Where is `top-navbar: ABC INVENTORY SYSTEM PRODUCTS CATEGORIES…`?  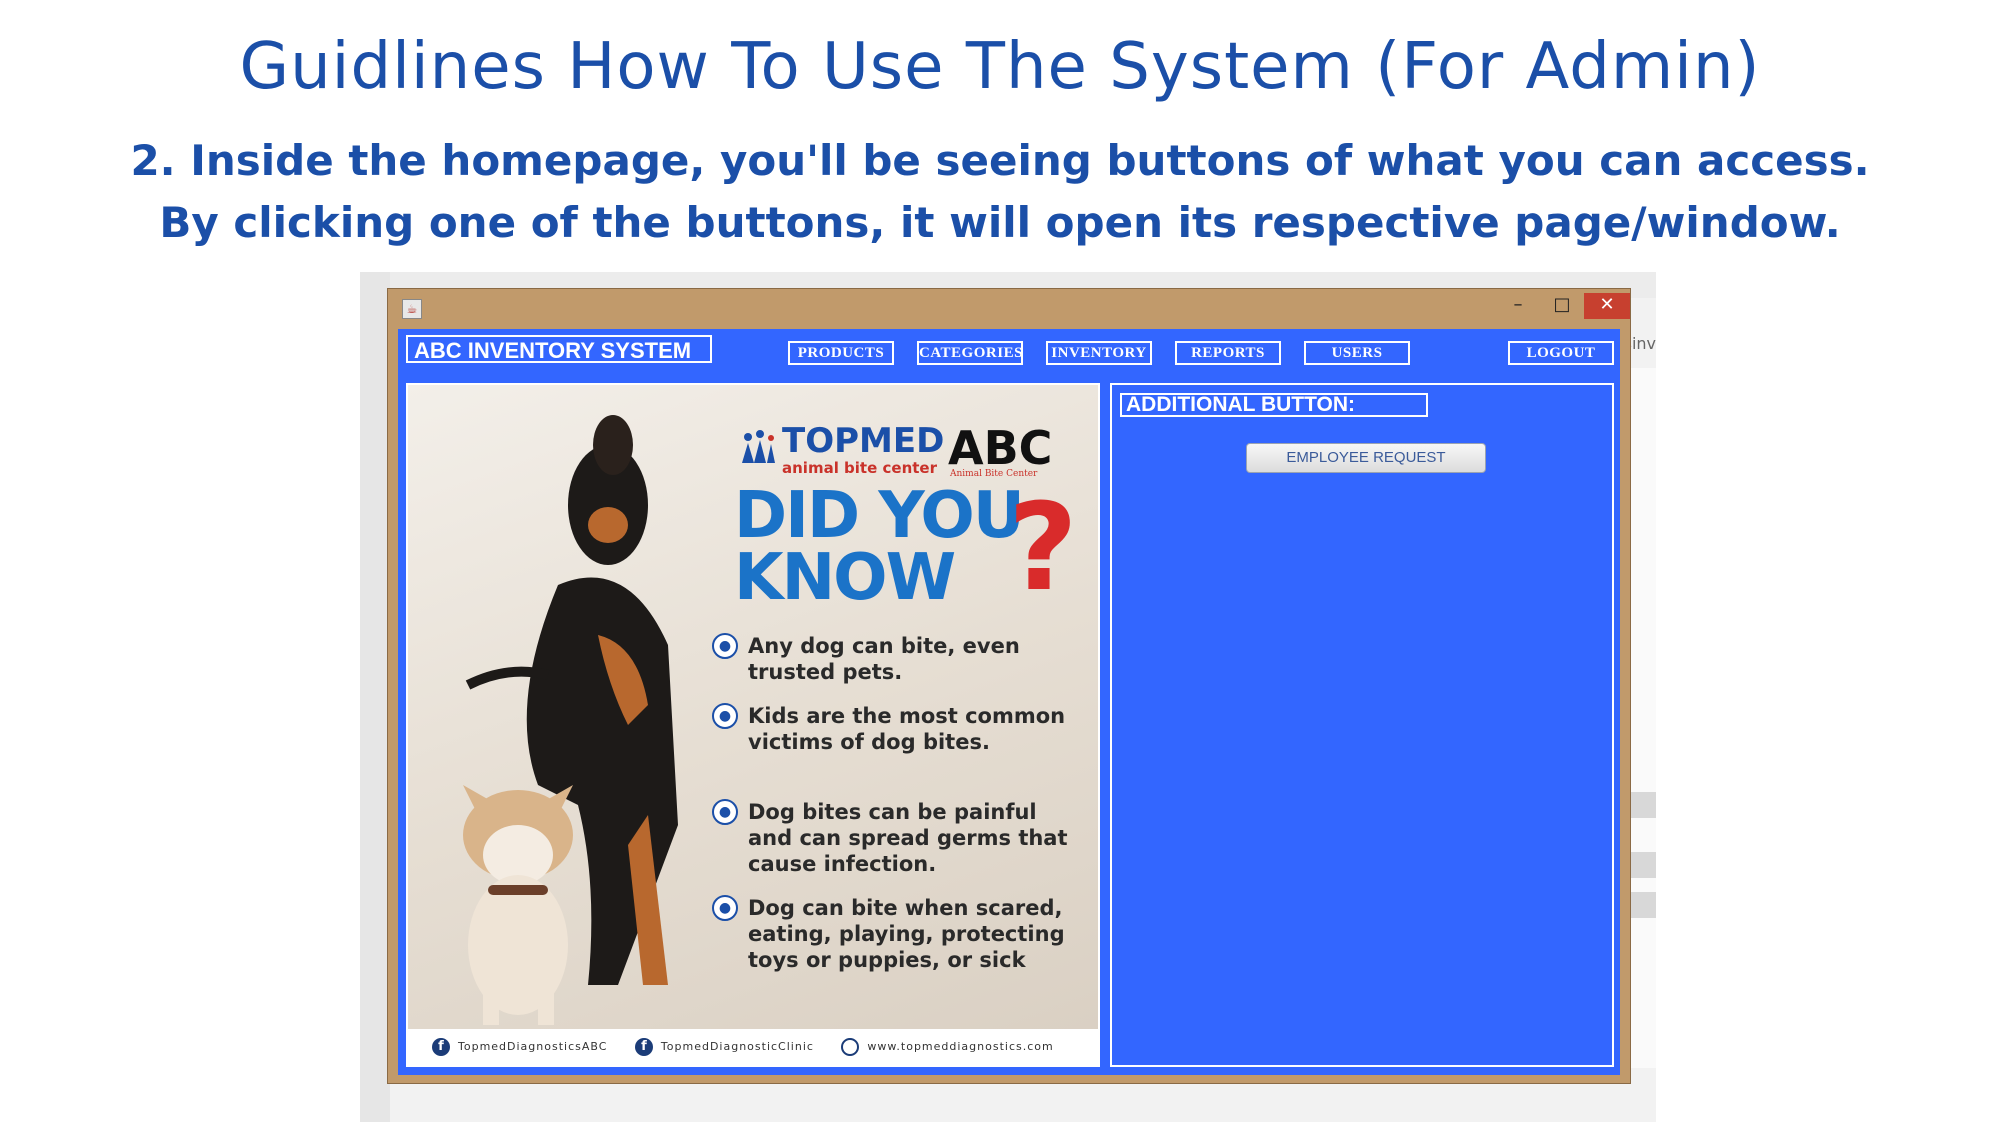
top-navbar: ABC INVENTORY SYSTEM PRODUCTS CATEGORIES… is located at coordinates (1009, 351).